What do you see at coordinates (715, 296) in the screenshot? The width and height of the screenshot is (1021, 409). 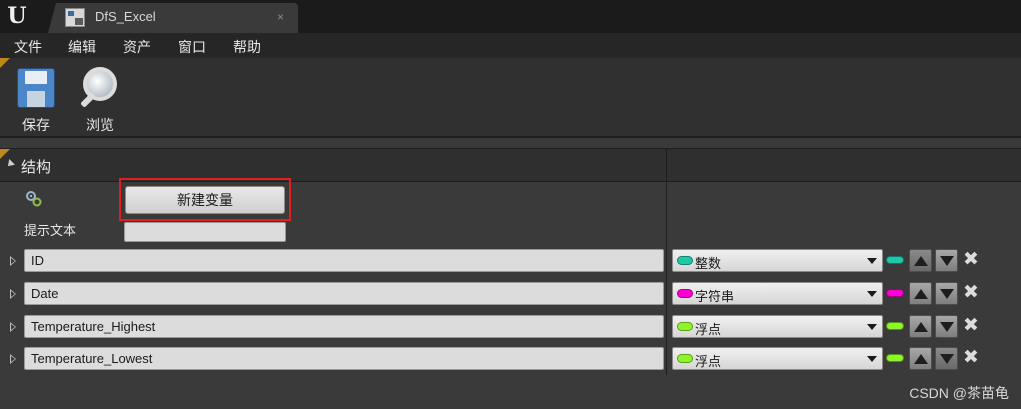 I see `type-label: 字符串` at bounding box center [715, 296].